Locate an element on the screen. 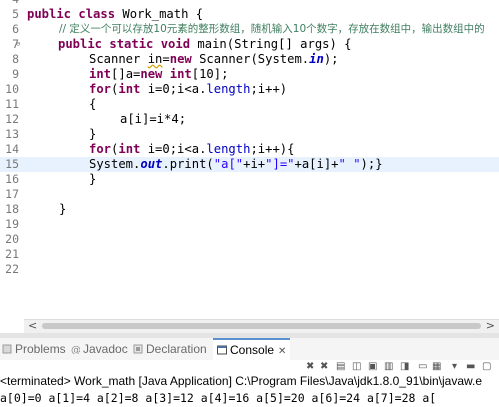 The height and width of the screenshot is (407, 499). code-line-4: 4 is located at coordinates (249, 3).